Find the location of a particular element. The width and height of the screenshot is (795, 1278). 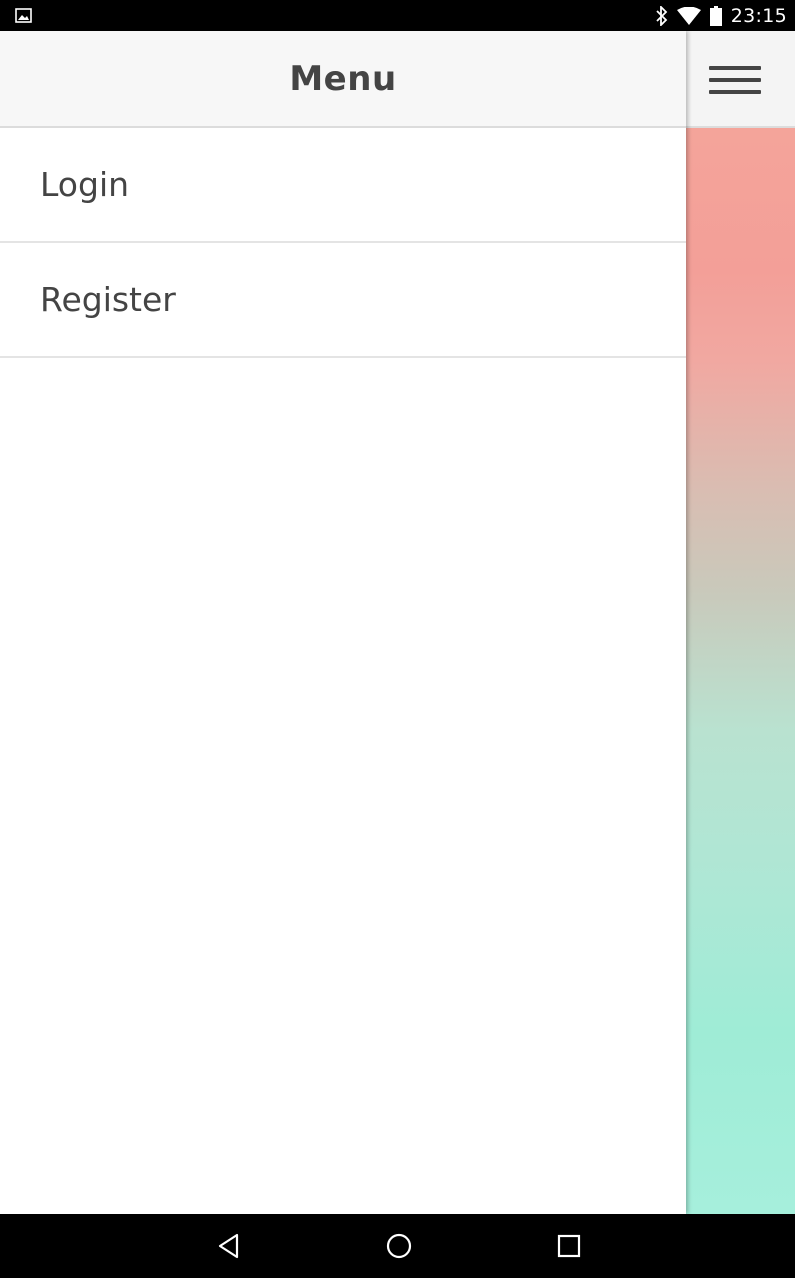

drawer-header: Menu is located at coordinates (343, 79).